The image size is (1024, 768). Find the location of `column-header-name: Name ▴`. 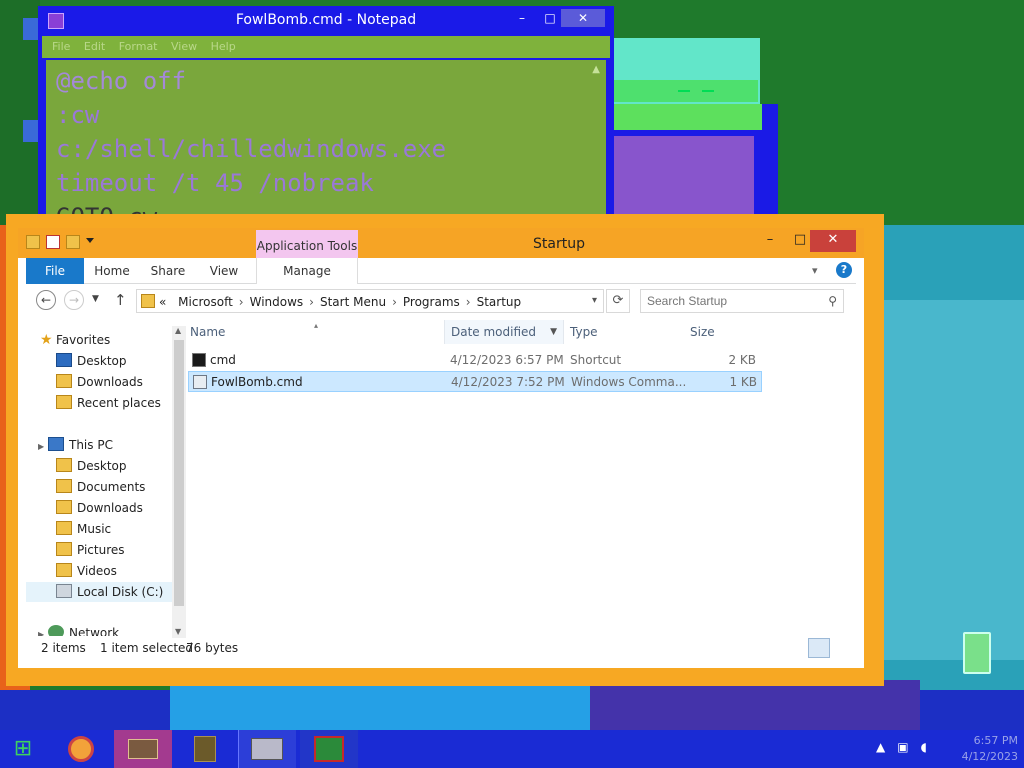

column-header-name: Name ▴ is located at coordinates (318, 332).